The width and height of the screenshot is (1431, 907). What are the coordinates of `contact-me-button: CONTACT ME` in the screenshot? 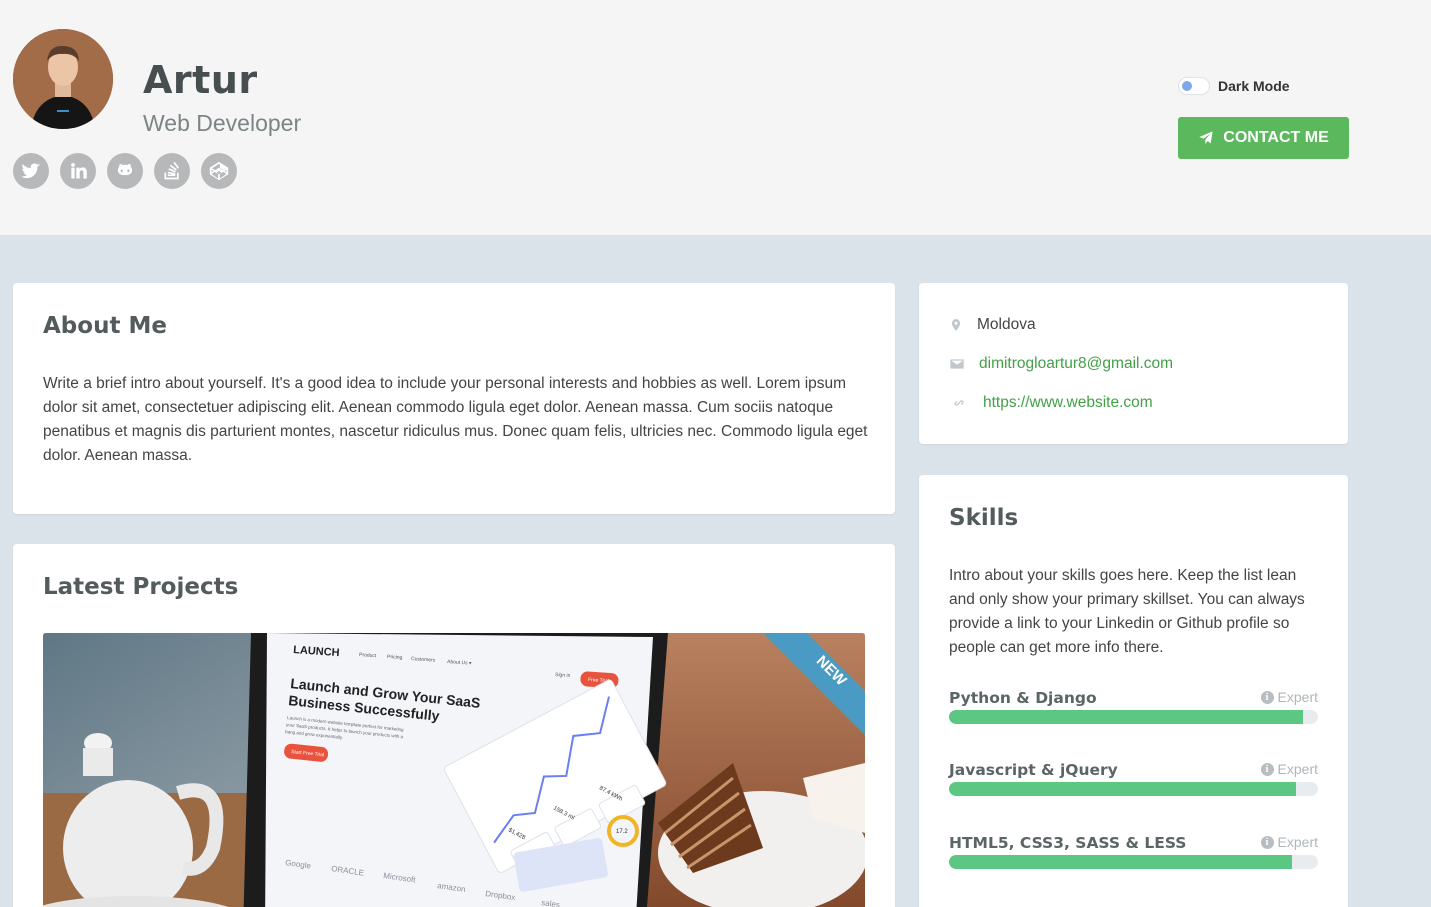 It's located at (1263, 138).